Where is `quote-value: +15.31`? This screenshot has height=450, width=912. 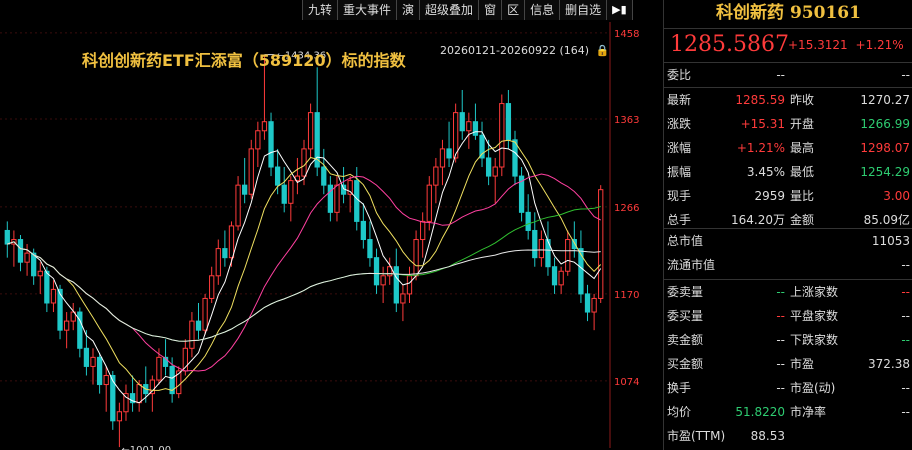 quote-value: +15.31 is located at coordinates (762, 124).